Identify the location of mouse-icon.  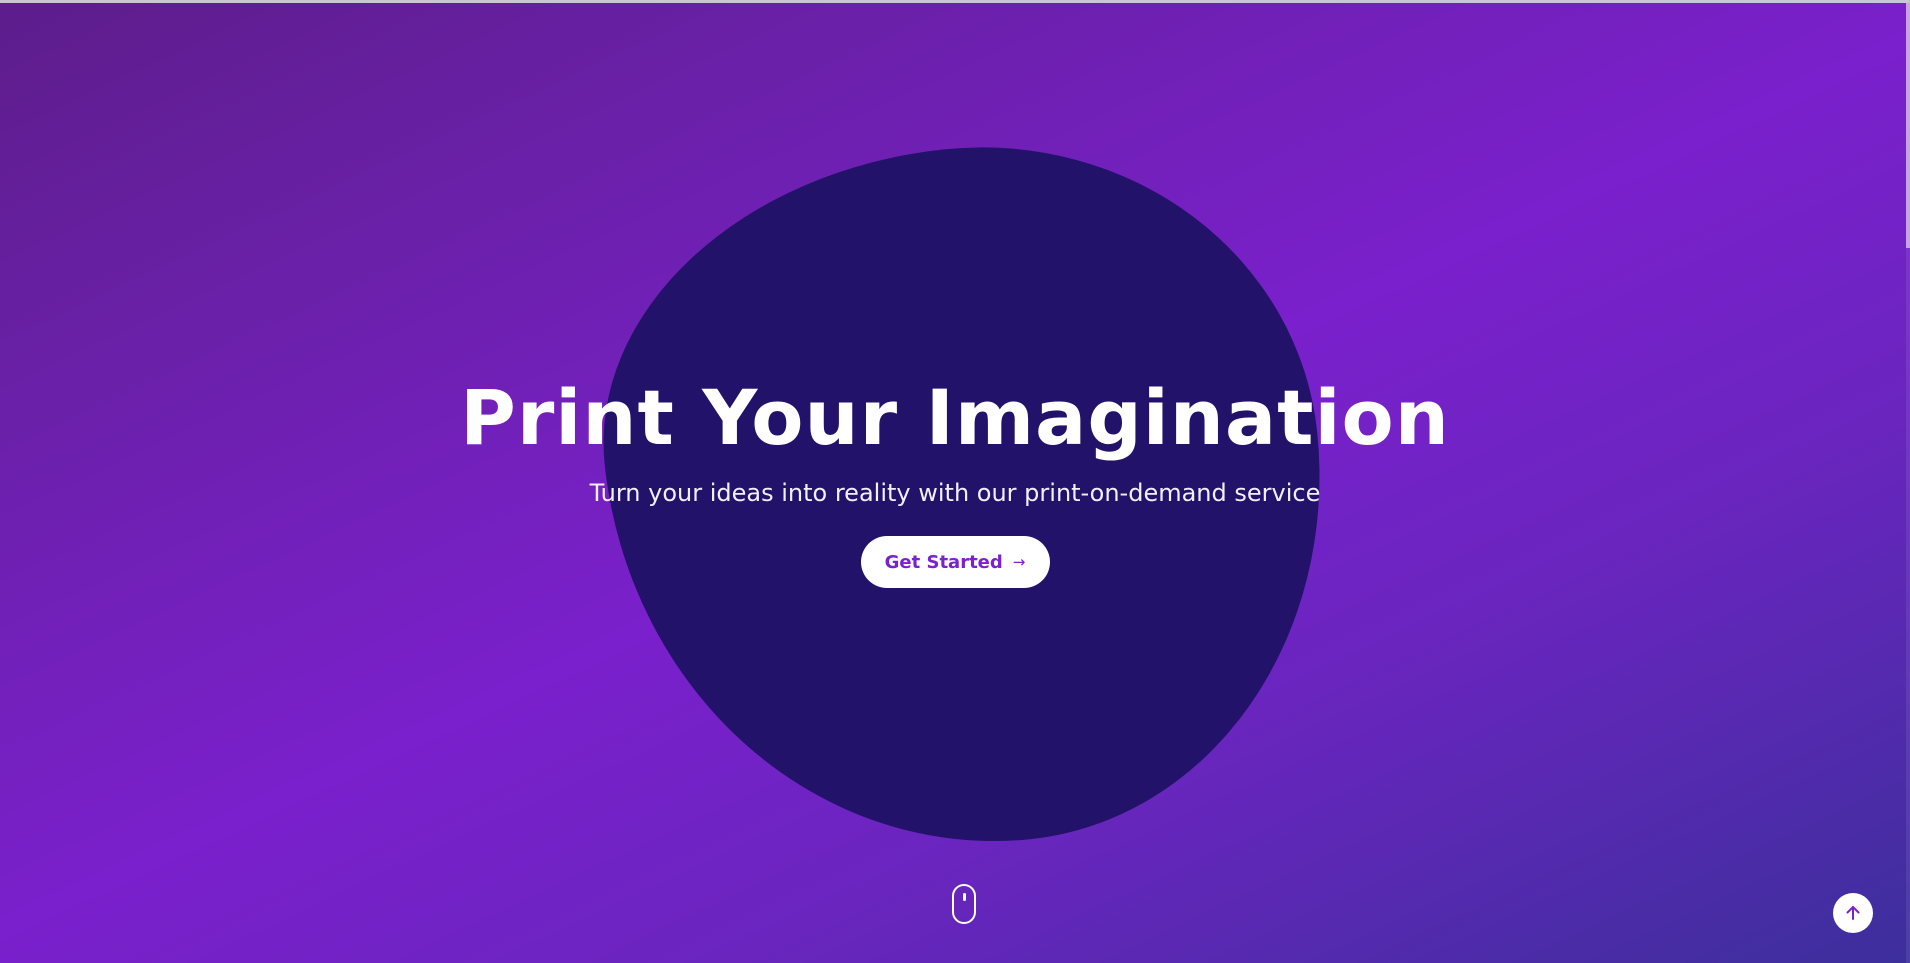
(964, 904).